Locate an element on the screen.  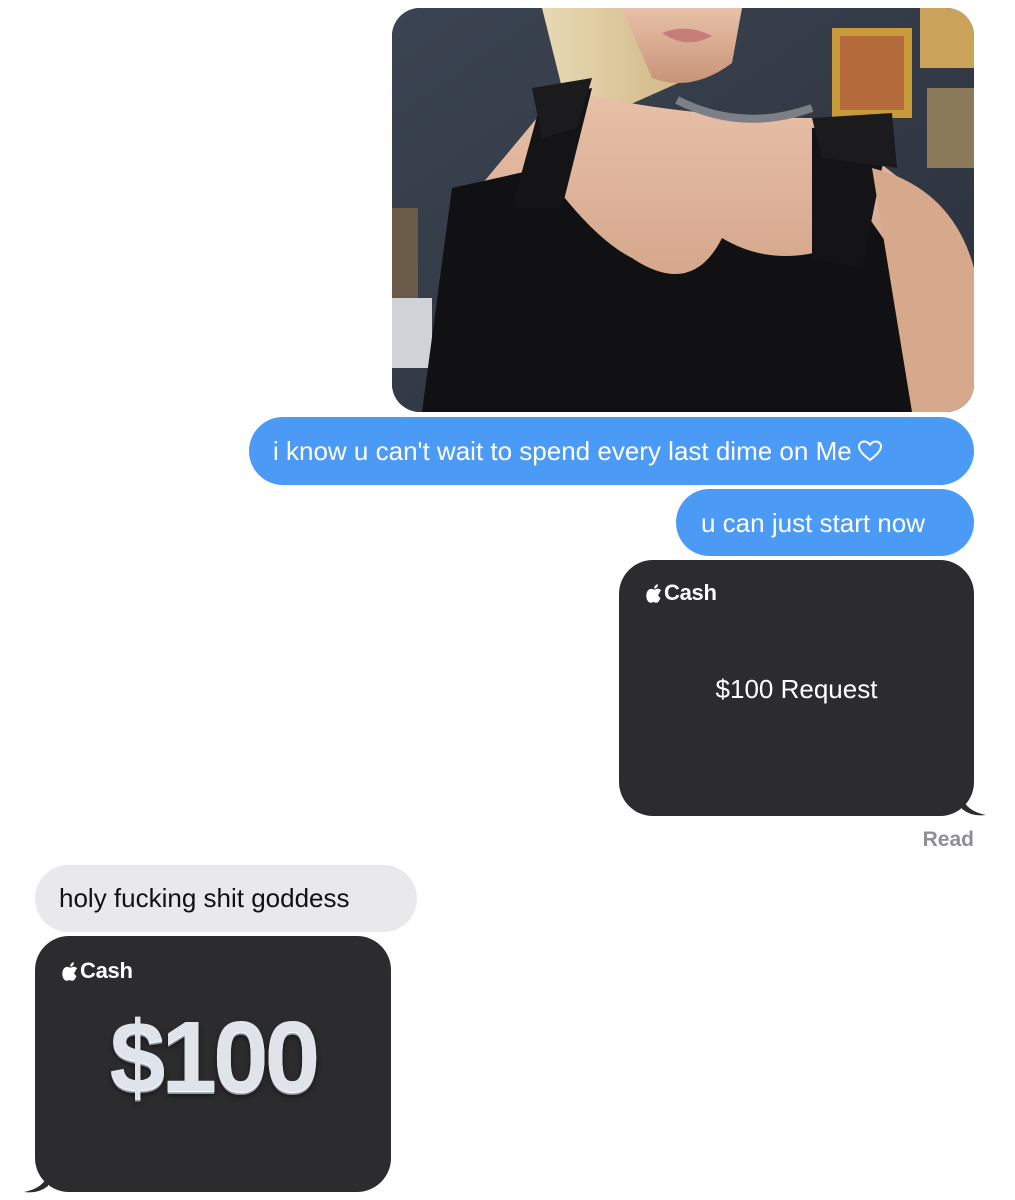
apple-cash-payment-card: Cash $100 is located at coordinates (213, 1064).